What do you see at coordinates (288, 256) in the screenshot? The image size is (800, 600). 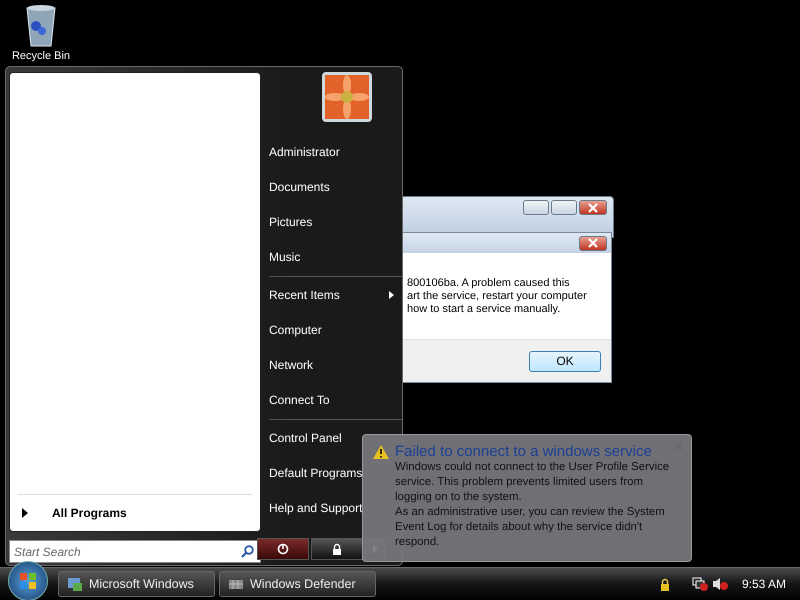 I see `start-menu-item: Music` at bounding box center [288, 256].